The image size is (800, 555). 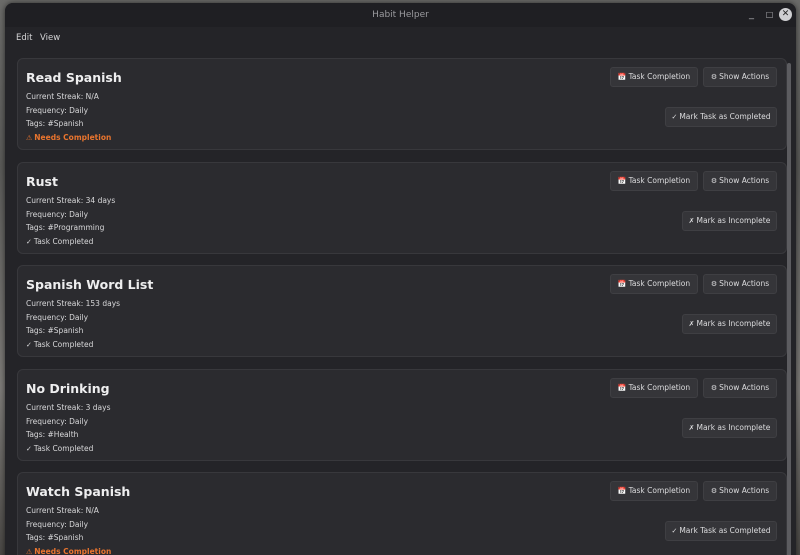 I want to click on habit-name: Watch Spanish, so click(x=78, y=491).